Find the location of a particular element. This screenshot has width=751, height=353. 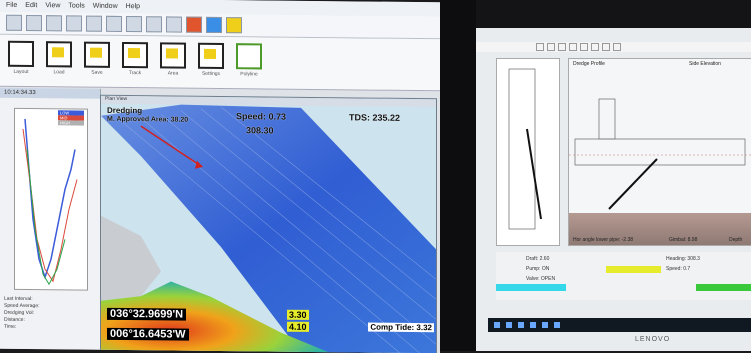

depth-caption: Depth is located at coordinates (736, 240).